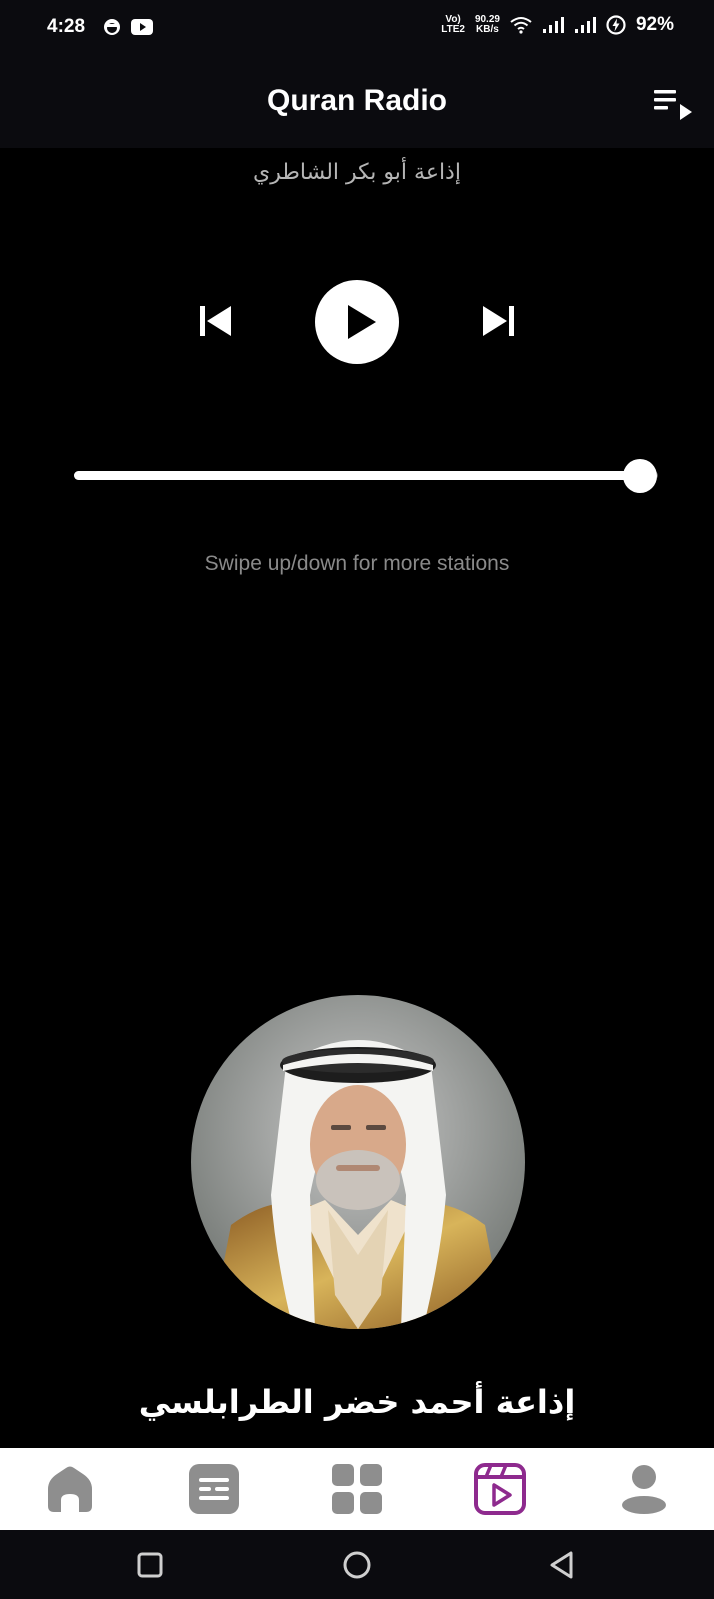  I want to click on back-icon, so click(562, 1565).